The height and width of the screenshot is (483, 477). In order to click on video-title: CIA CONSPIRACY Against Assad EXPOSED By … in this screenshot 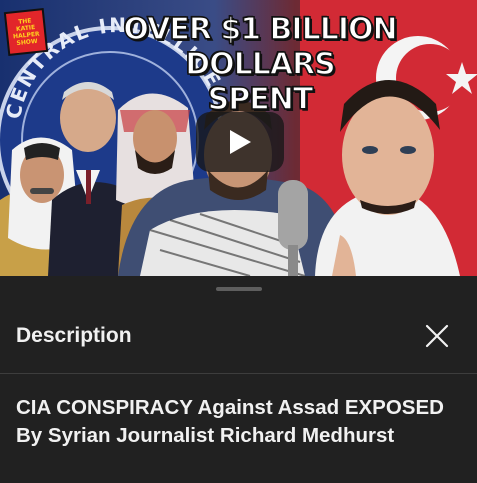, I will do `click(230, 421)`.